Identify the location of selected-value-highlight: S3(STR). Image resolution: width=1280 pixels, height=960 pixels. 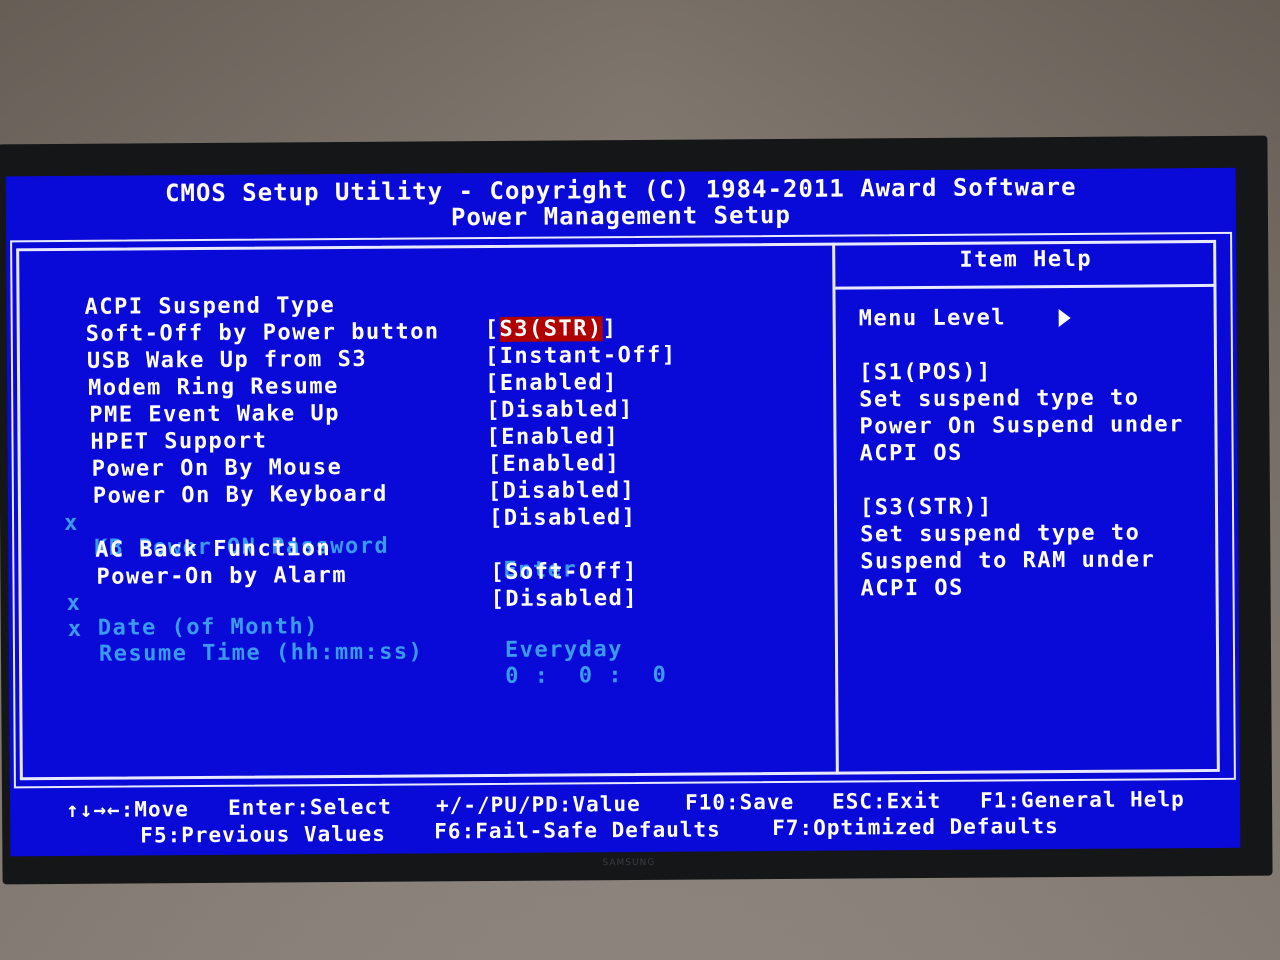
(551, 329).